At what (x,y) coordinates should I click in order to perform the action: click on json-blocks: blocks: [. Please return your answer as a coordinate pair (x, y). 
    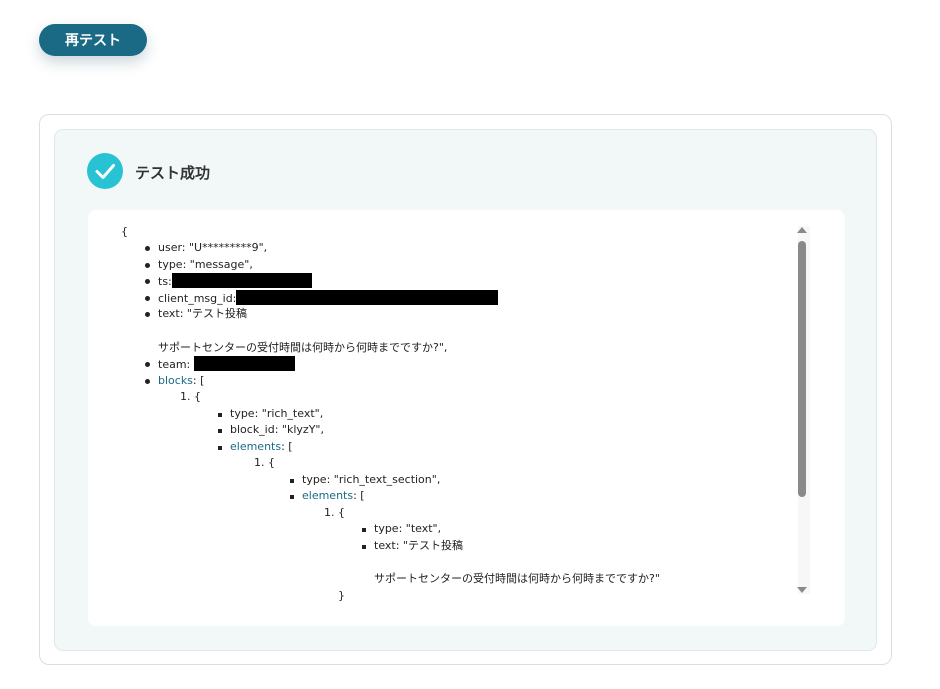
    Looking at the image, I should click on (174, 381).